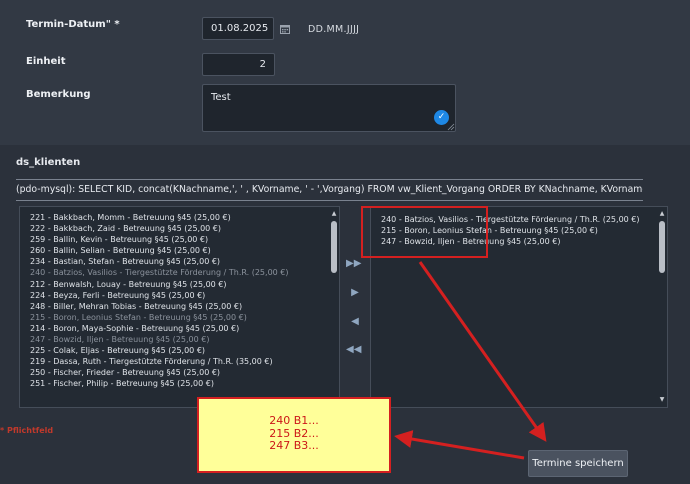 The width and height of the screenshot is (690, 484). What do you see at coordinates (73, 24) in the screenshot?
I see `termin-datum-label: Termin-Datum" *` at bounding box center [73, 24].